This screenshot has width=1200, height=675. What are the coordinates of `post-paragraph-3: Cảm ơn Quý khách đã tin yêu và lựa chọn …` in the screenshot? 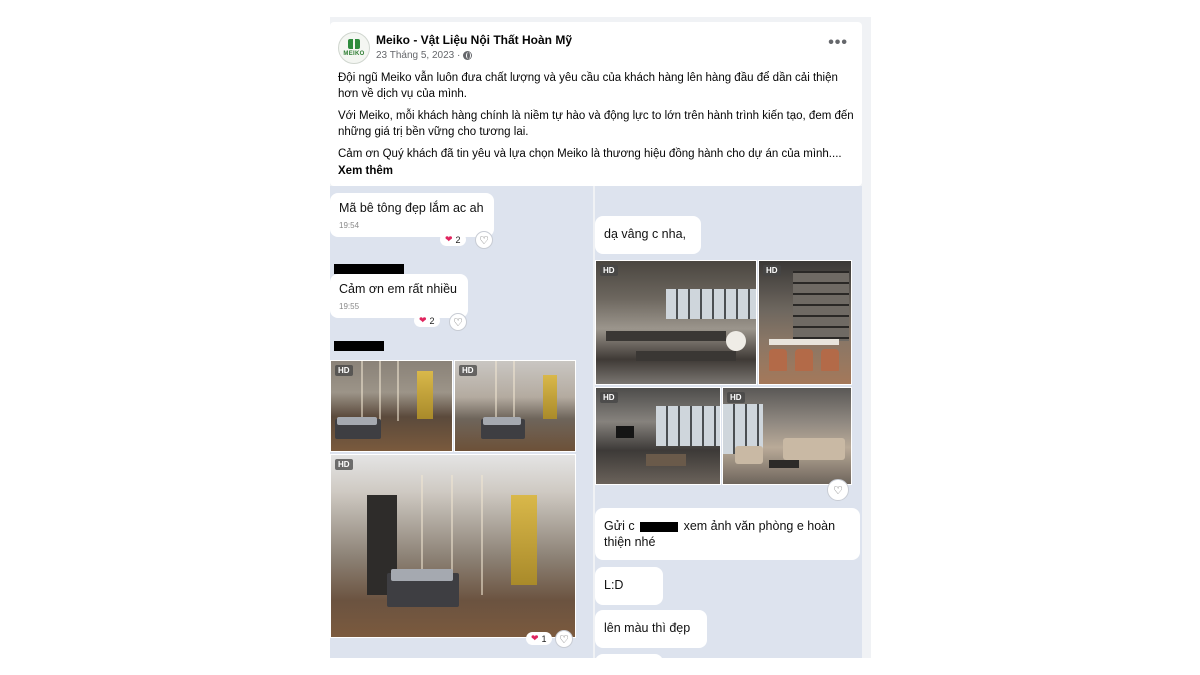 It's located at (590, 154).